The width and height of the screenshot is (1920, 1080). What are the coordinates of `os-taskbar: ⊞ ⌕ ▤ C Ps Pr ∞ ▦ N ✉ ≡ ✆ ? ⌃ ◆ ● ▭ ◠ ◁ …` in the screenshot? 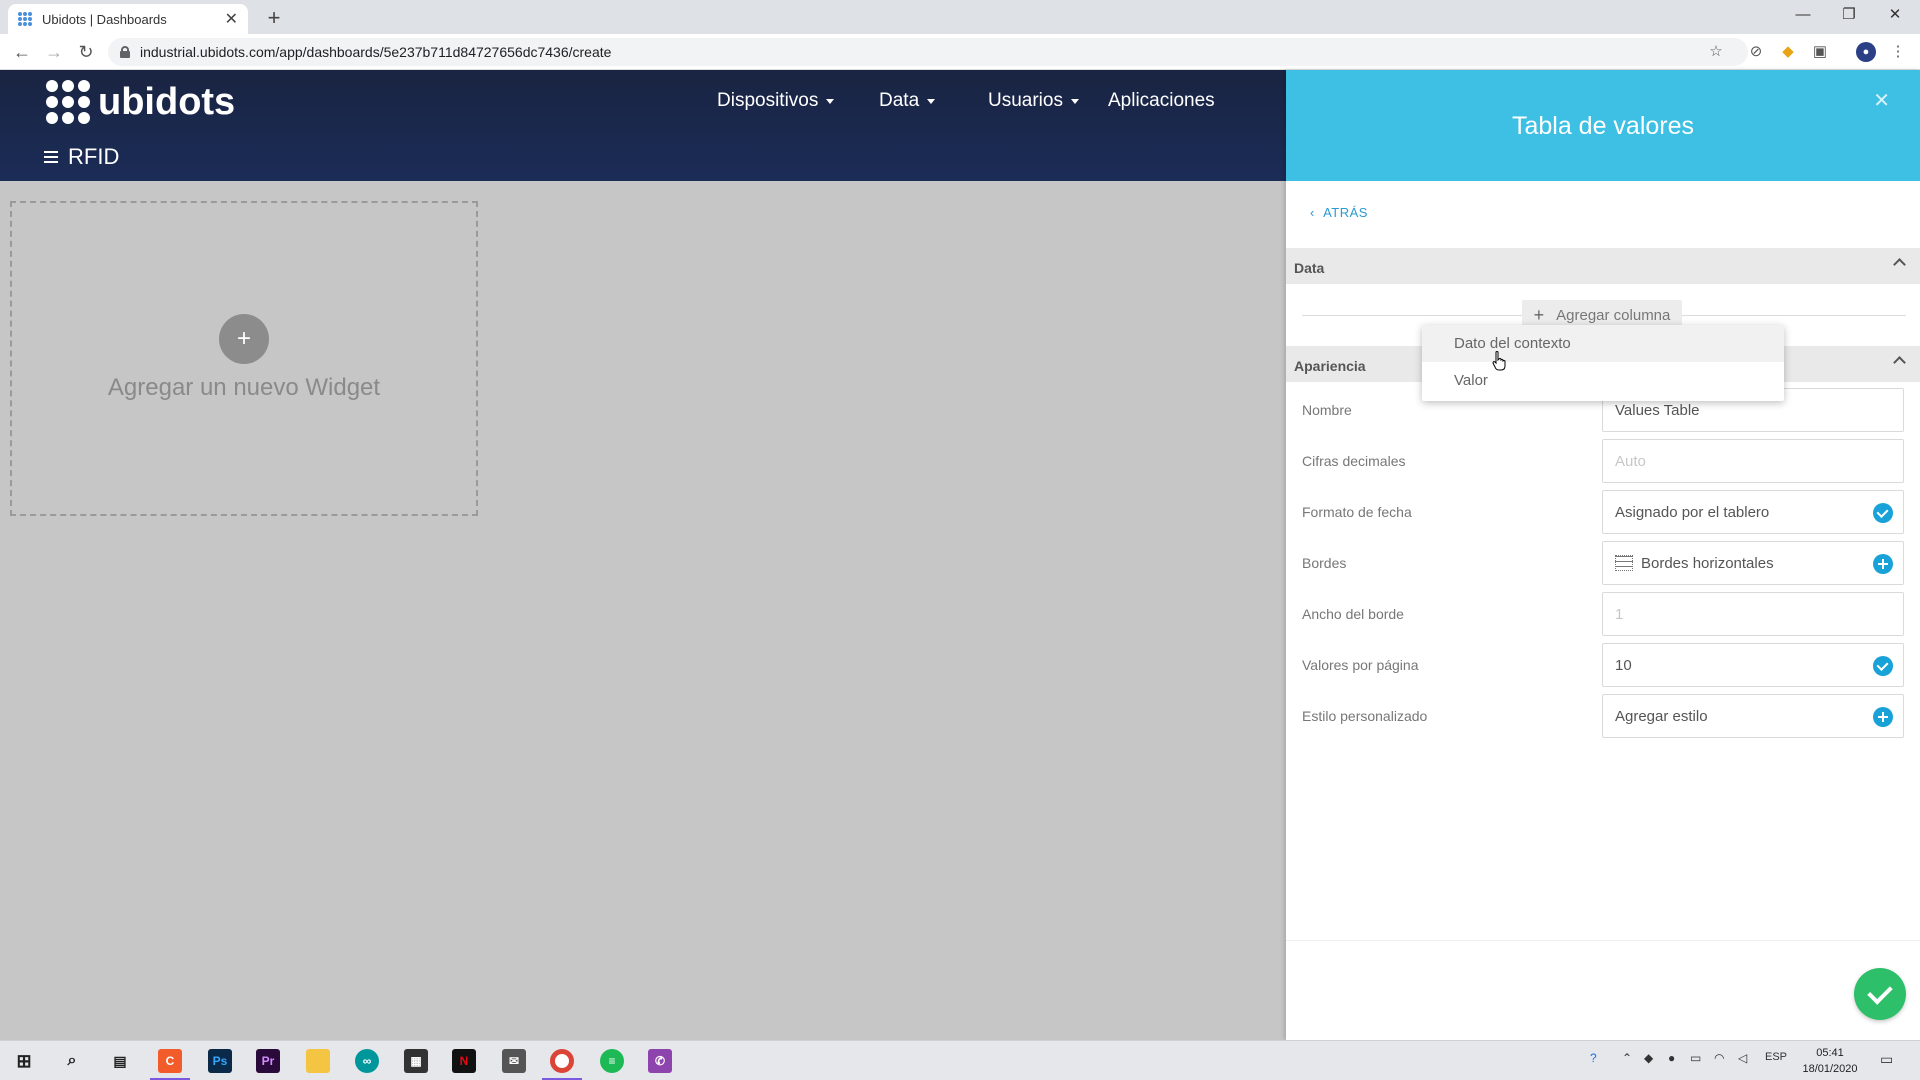 It's located at (960, 1060).